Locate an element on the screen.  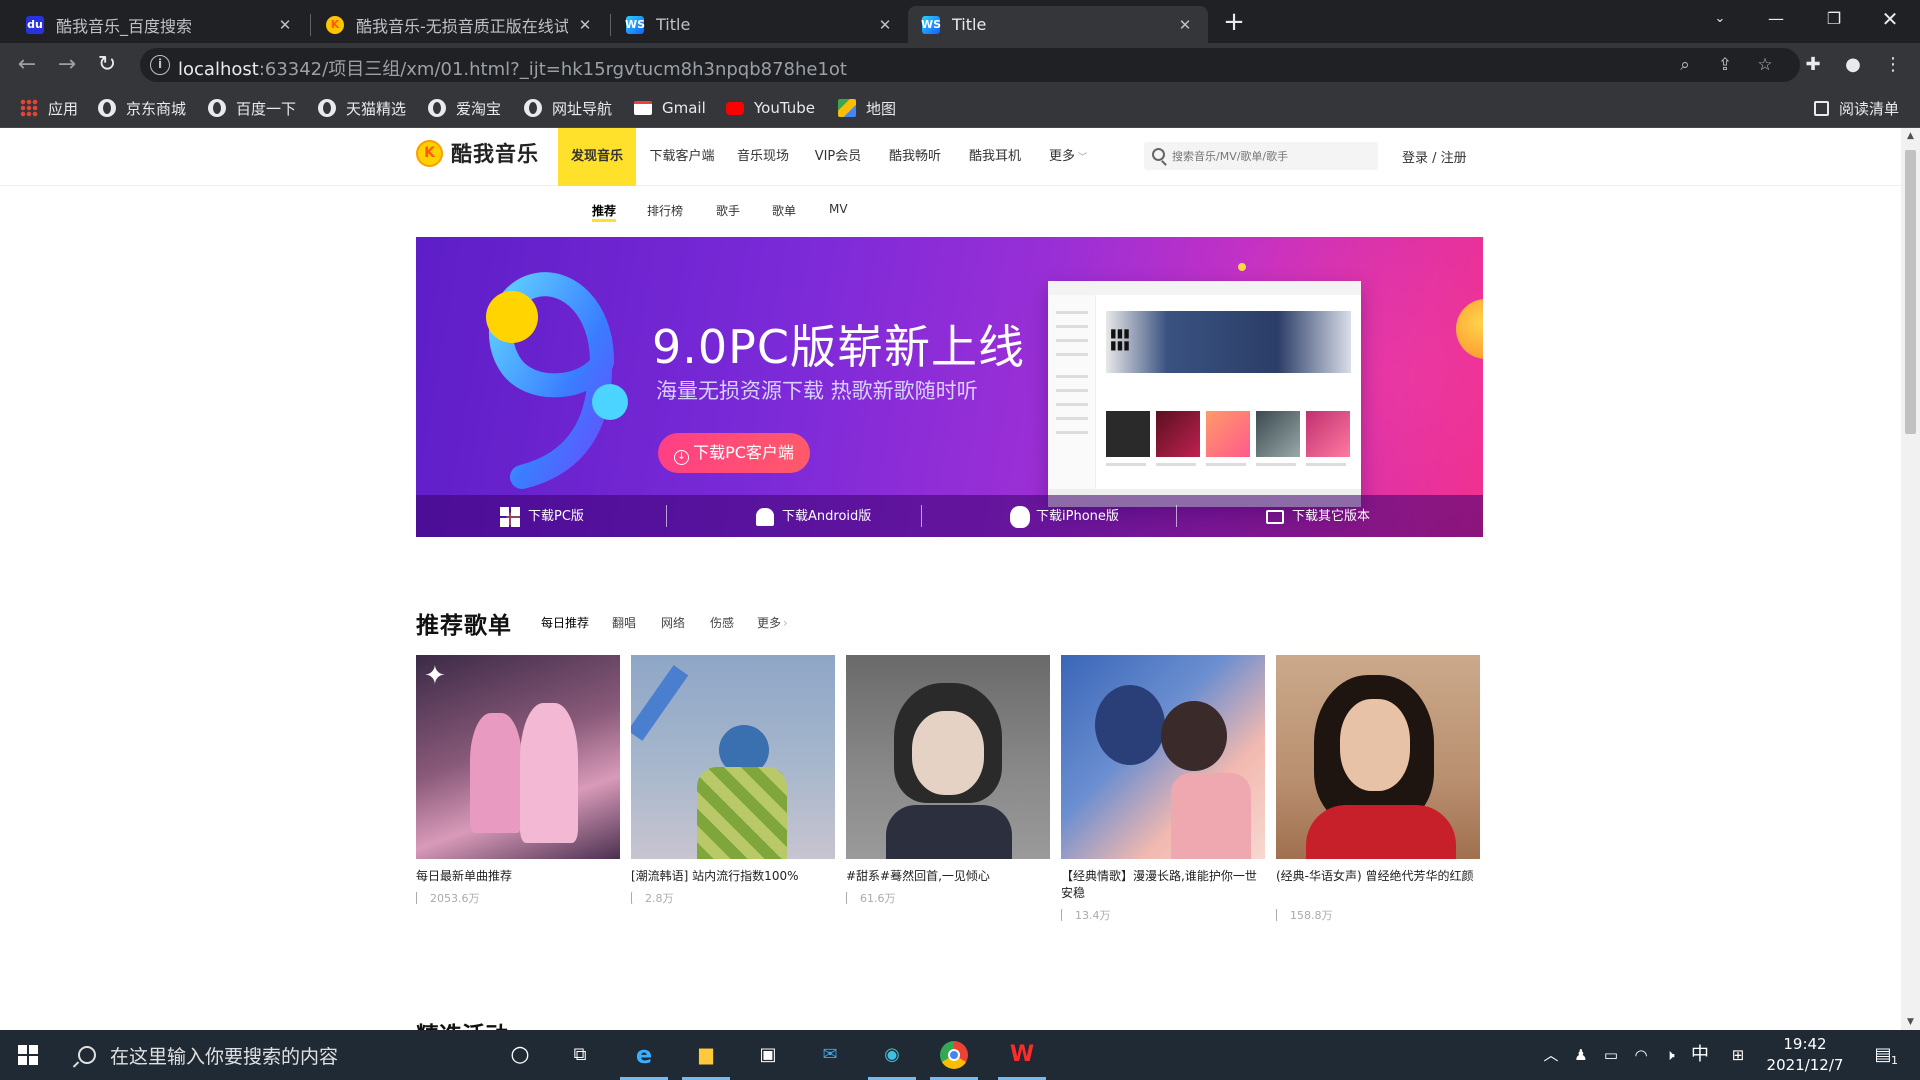
playlist-card: #甜系#蓦然回首,一见倾心 61.6万 is located at coordinates (948, 780).